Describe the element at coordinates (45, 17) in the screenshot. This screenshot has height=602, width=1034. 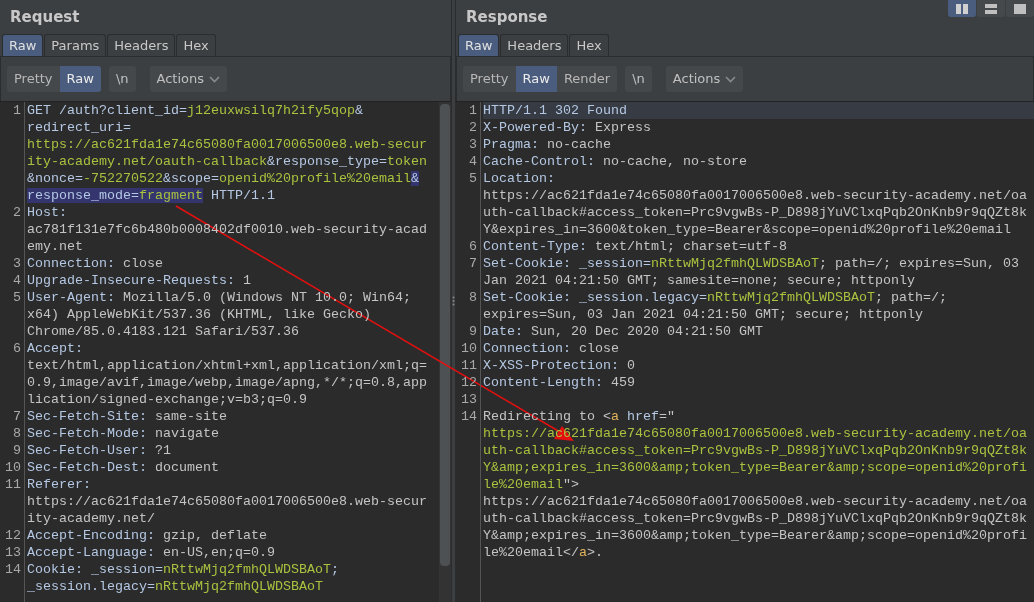
I see `panel-title: Request` at that location.